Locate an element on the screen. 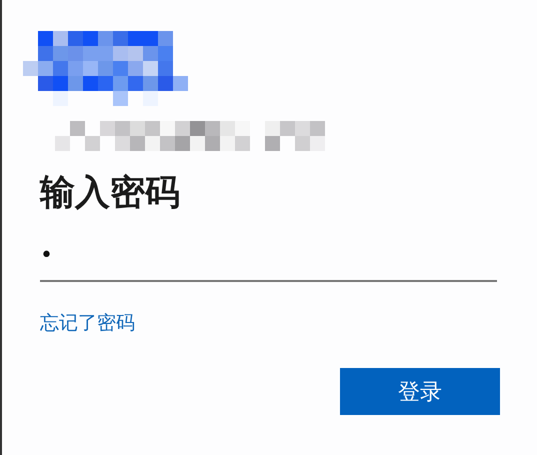  forgot-password-link: 忘记了密码 is located at coordinates (87, 323).